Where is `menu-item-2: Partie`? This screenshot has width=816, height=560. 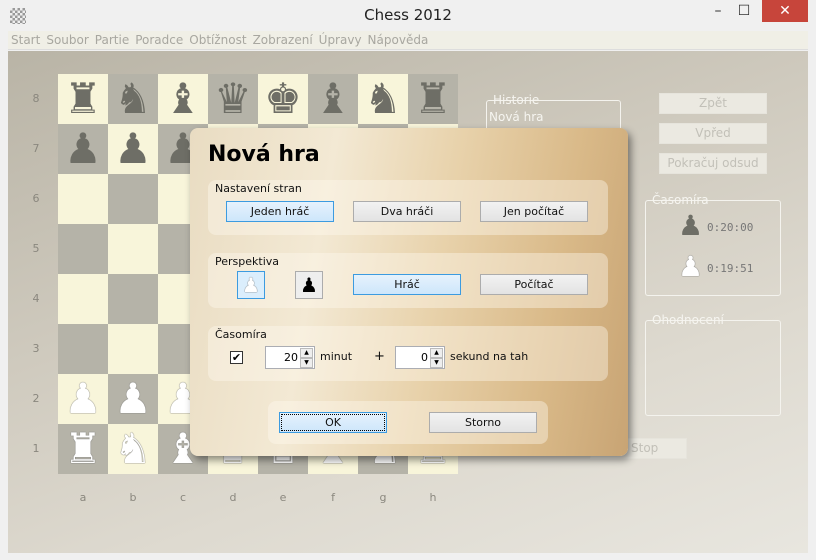 menu-item-2: Partie is located at coordinates (112, 40).